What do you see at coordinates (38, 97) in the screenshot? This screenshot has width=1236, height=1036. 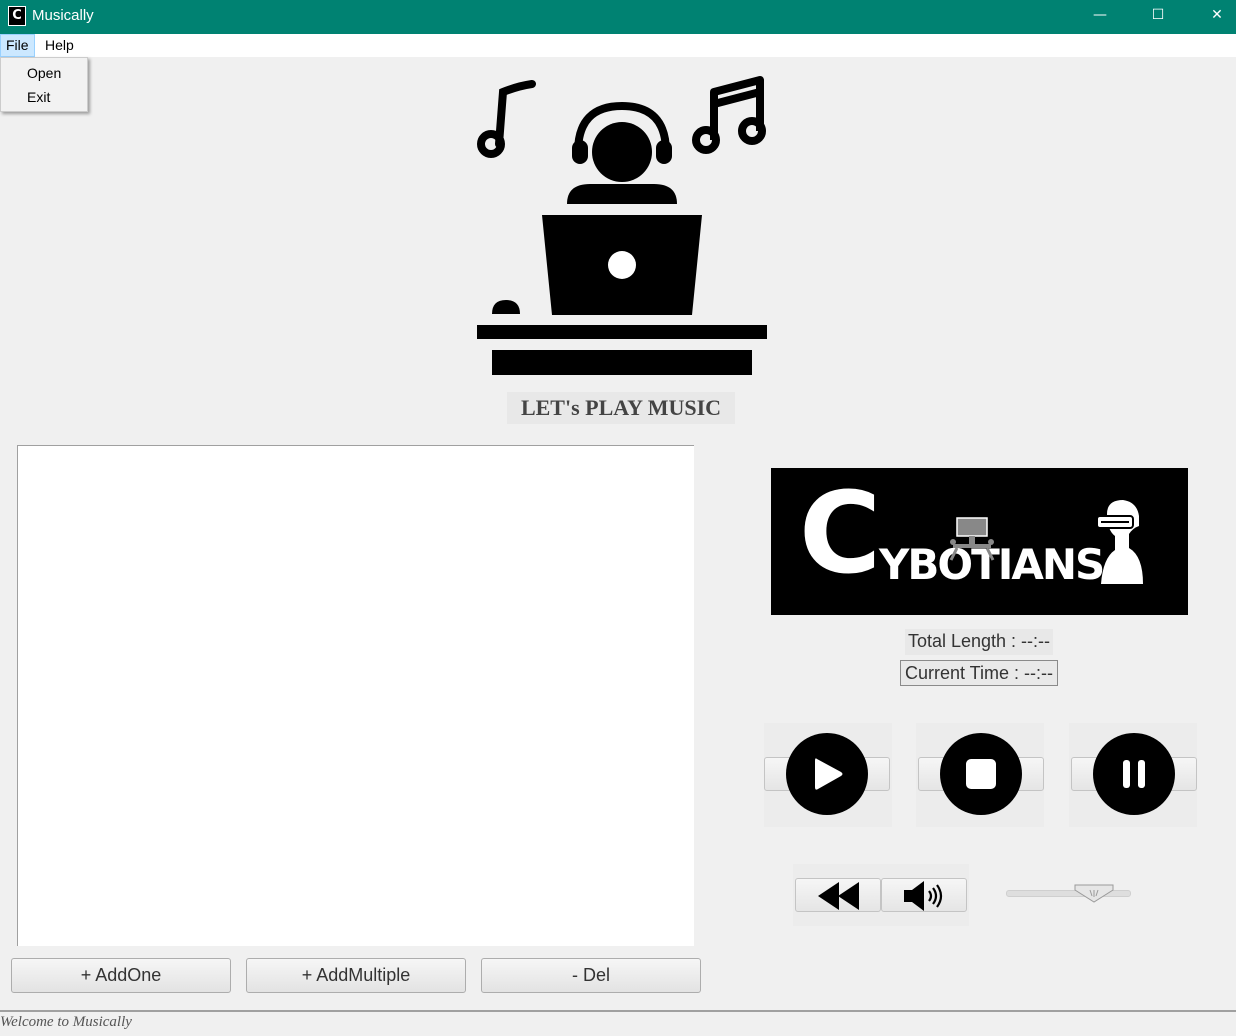 I see `menu-exit: Exit` at bounding box center [38, 97].